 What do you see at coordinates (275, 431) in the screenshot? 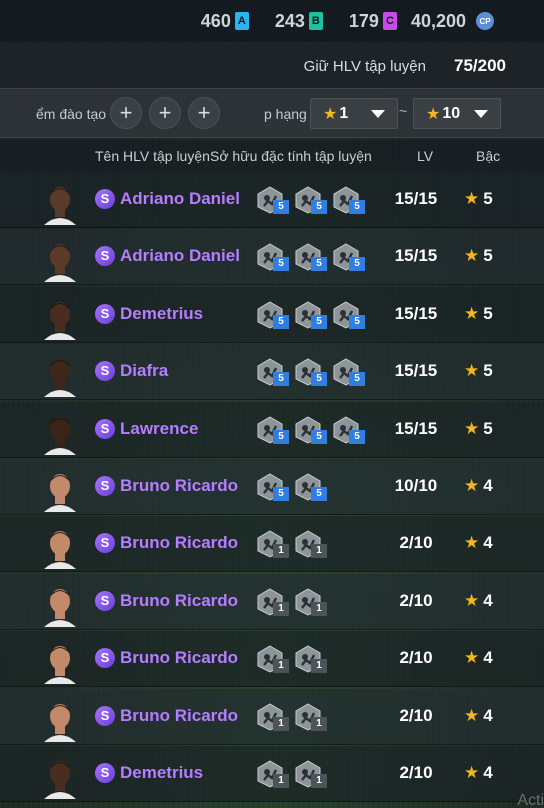
I see `shooting-icon: 5` at bounding box center [275, 431].